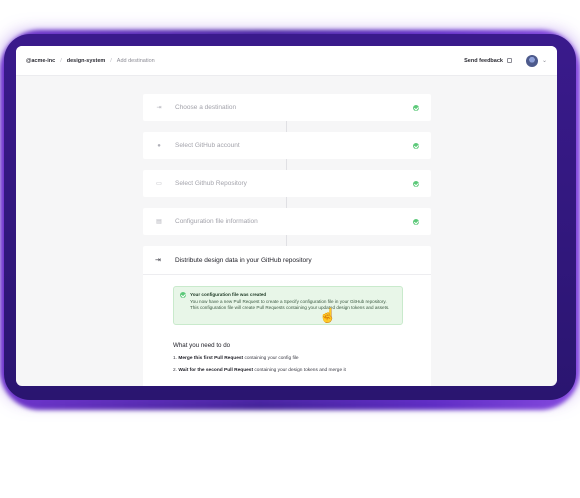 Image resolution: width=580 pixels, height=498 pixels. What do you see at coordinates (135, 60) in the screenshot?
I see `breadcrumb-current-page: Add destination` at bounding box center [135, 60].